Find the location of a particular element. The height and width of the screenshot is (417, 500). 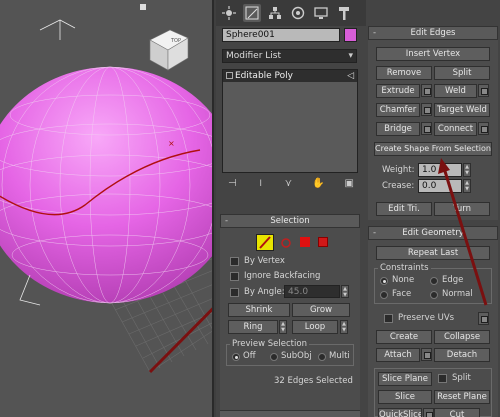

annotation-arrow-right is located at coordinates (463, 232).